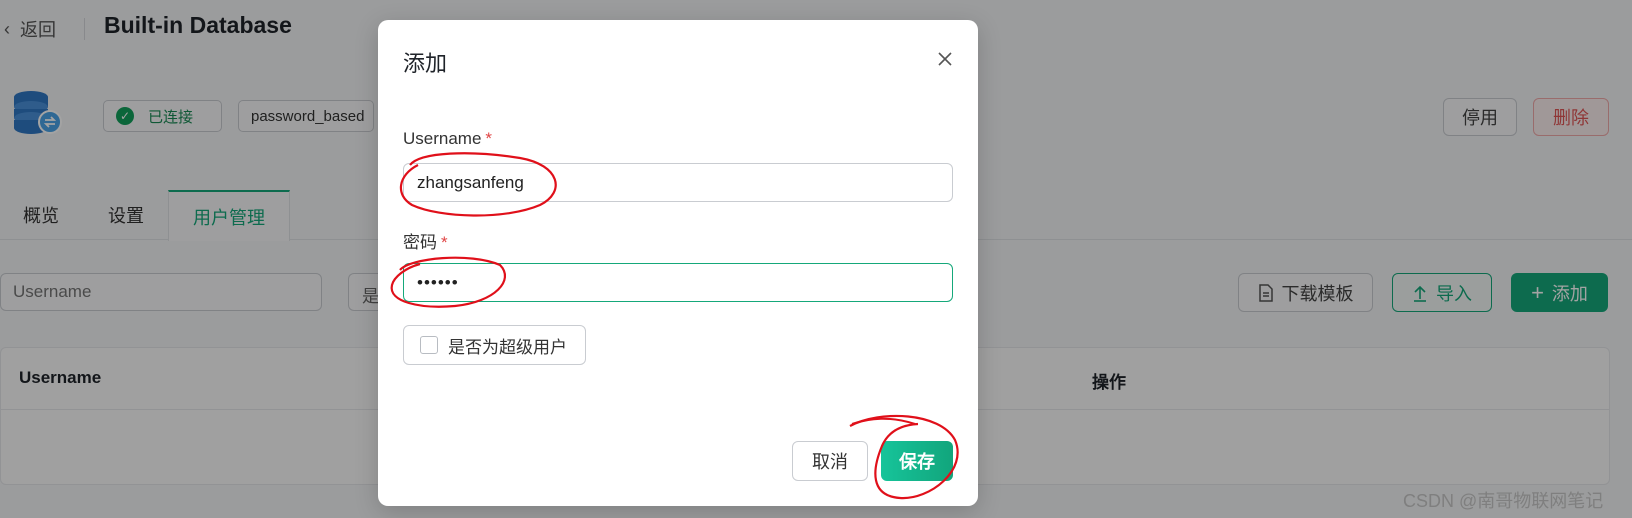 The width and height of the screenshot is (1632, 518). I want to click on username-label-text: Username, so click(442, 138).